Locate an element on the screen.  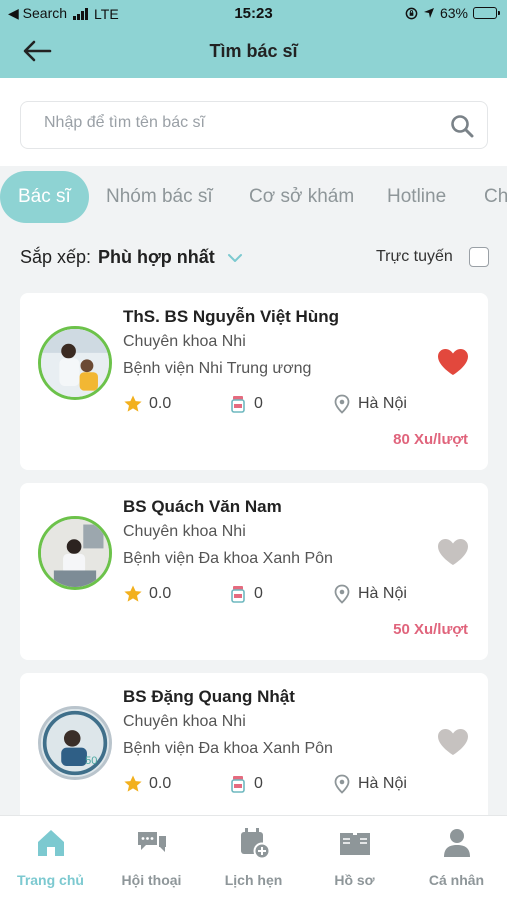
price: 80 Xu/lượt is located at coordinates (430, 439).